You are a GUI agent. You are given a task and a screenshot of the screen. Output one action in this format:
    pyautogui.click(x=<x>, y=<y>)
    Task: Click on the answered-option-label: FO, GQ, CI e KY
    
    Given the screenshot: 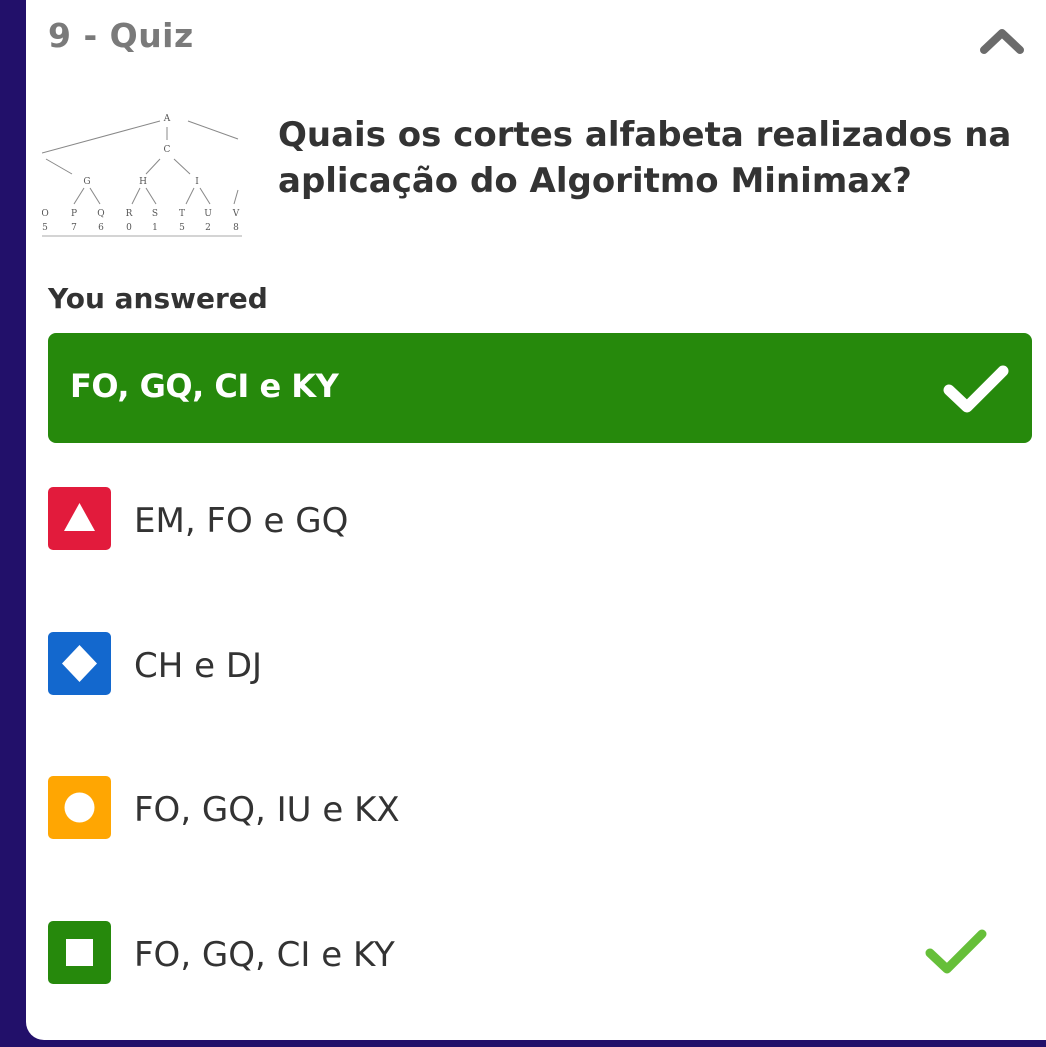 What is the action you would take?
    pyautogui.click(x=204, y=386)
    